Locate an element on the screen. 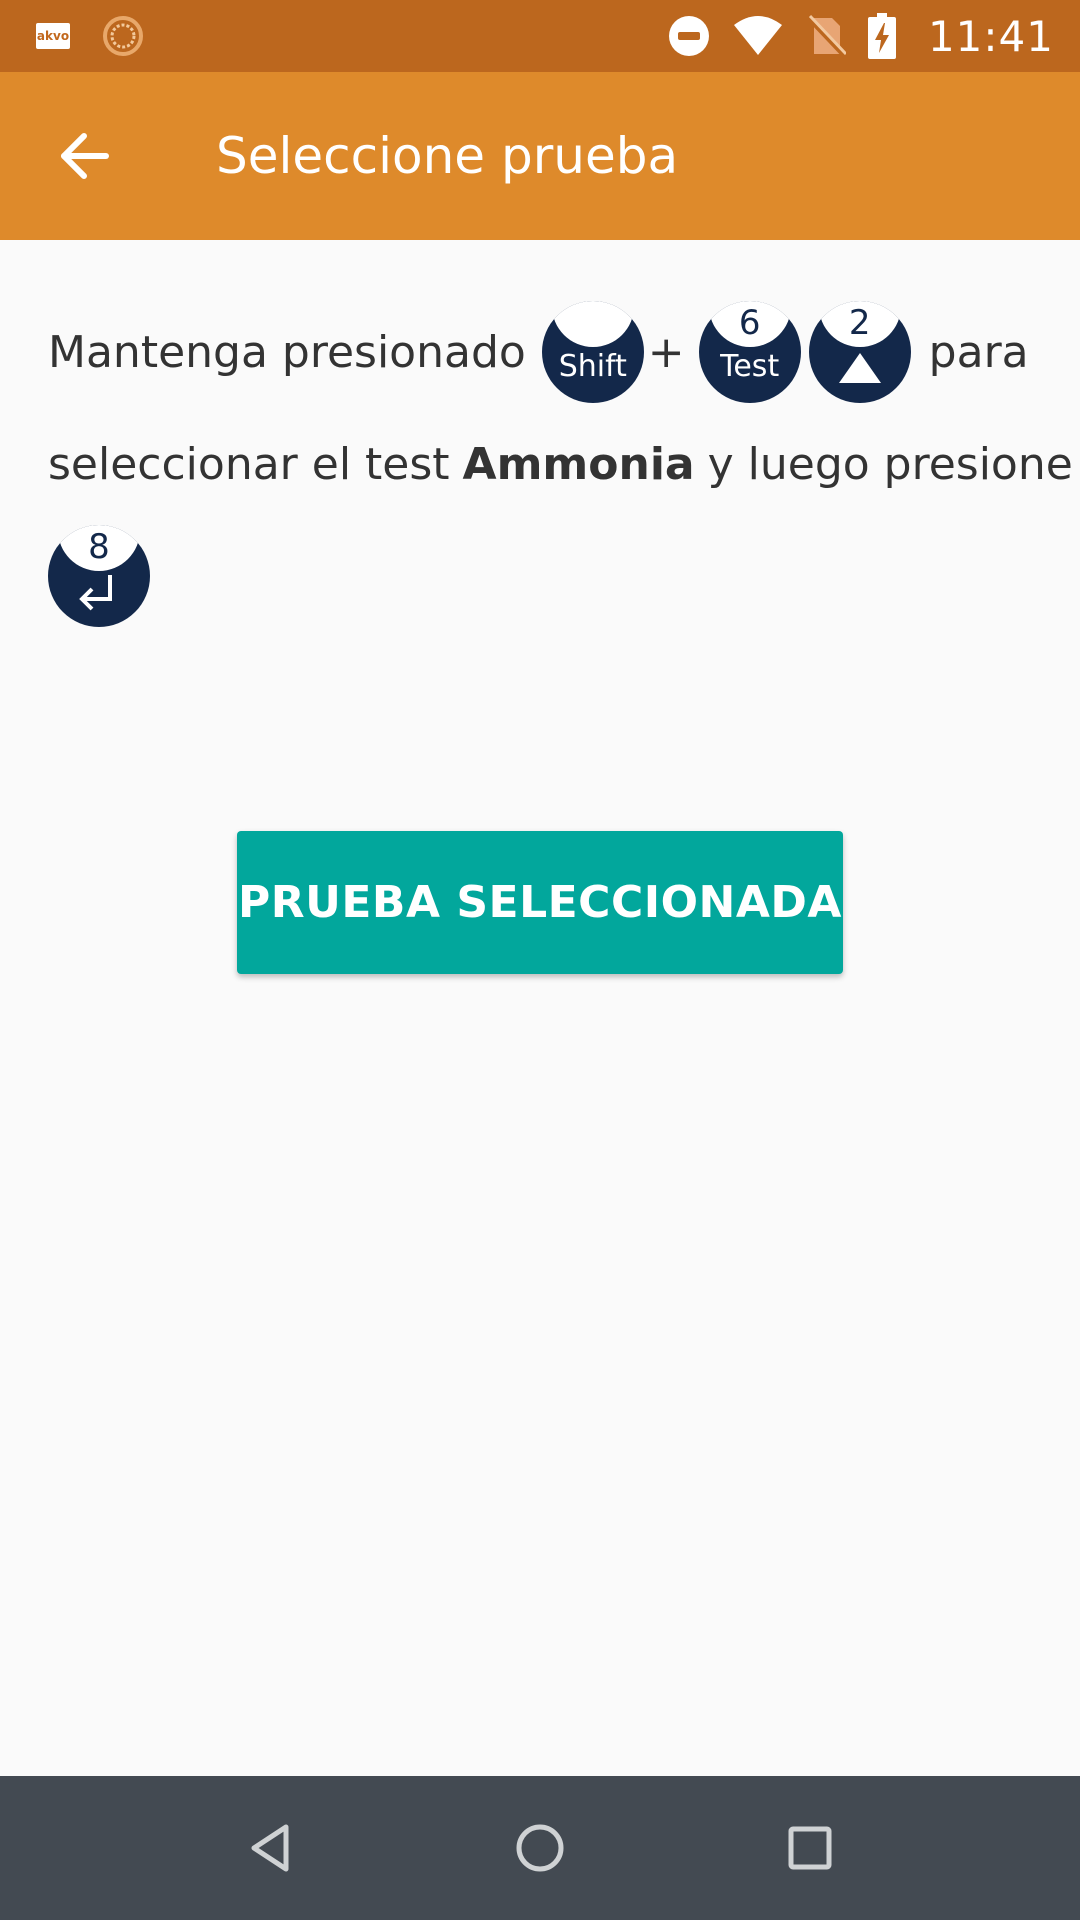  key-number: 6 is located at coordinates (749, 323).